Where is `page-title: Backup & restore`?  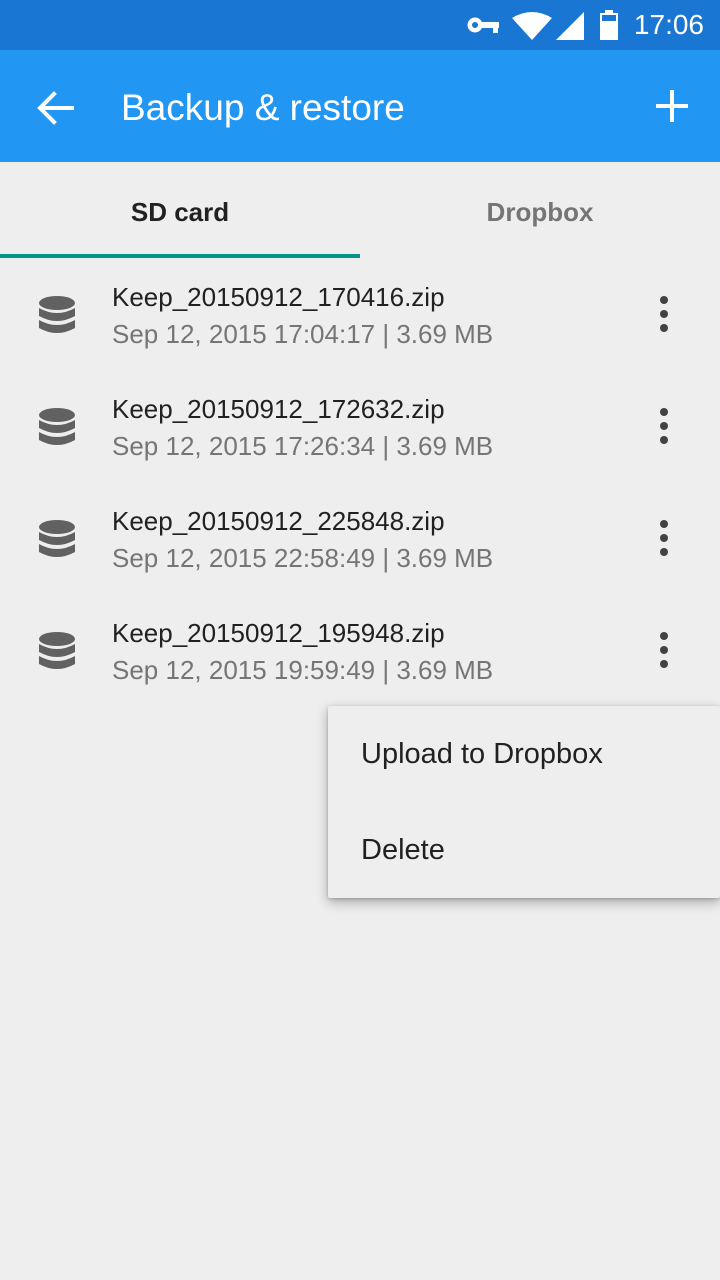 page-title: Backup & restore is located at coordinates (263, 107).